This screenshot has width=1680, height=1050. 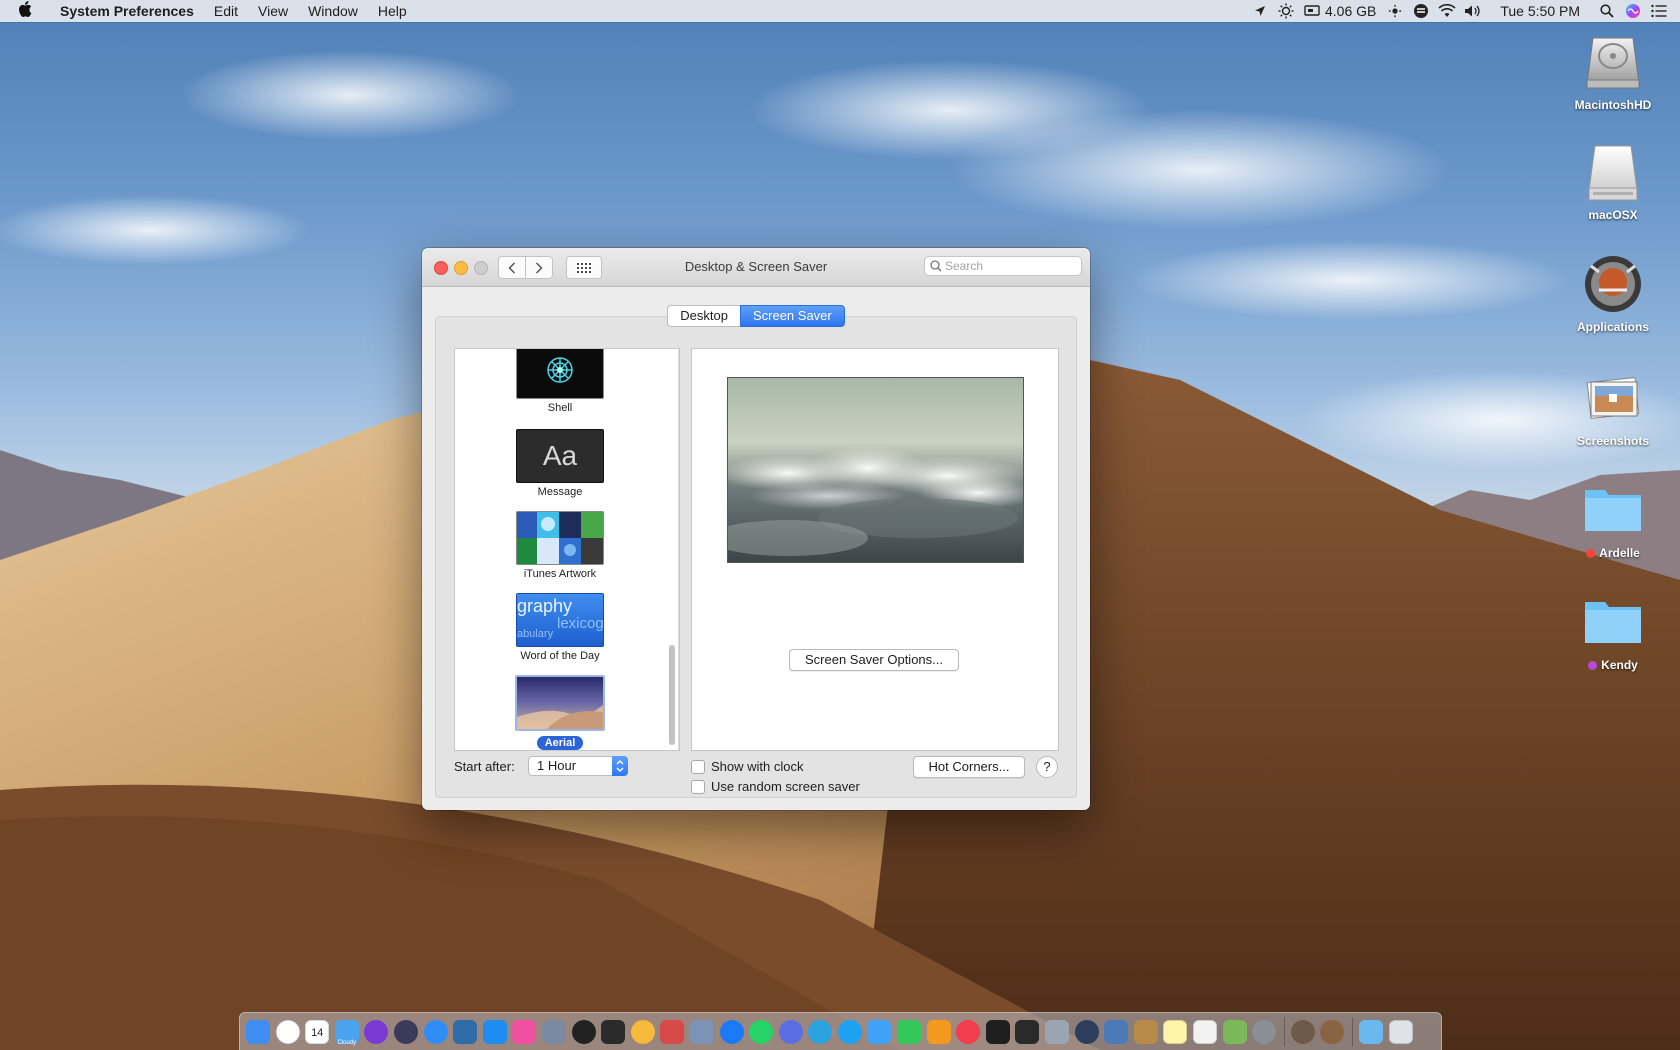 I want to click on menu-edit: Edit, so click(x=226, y=11).